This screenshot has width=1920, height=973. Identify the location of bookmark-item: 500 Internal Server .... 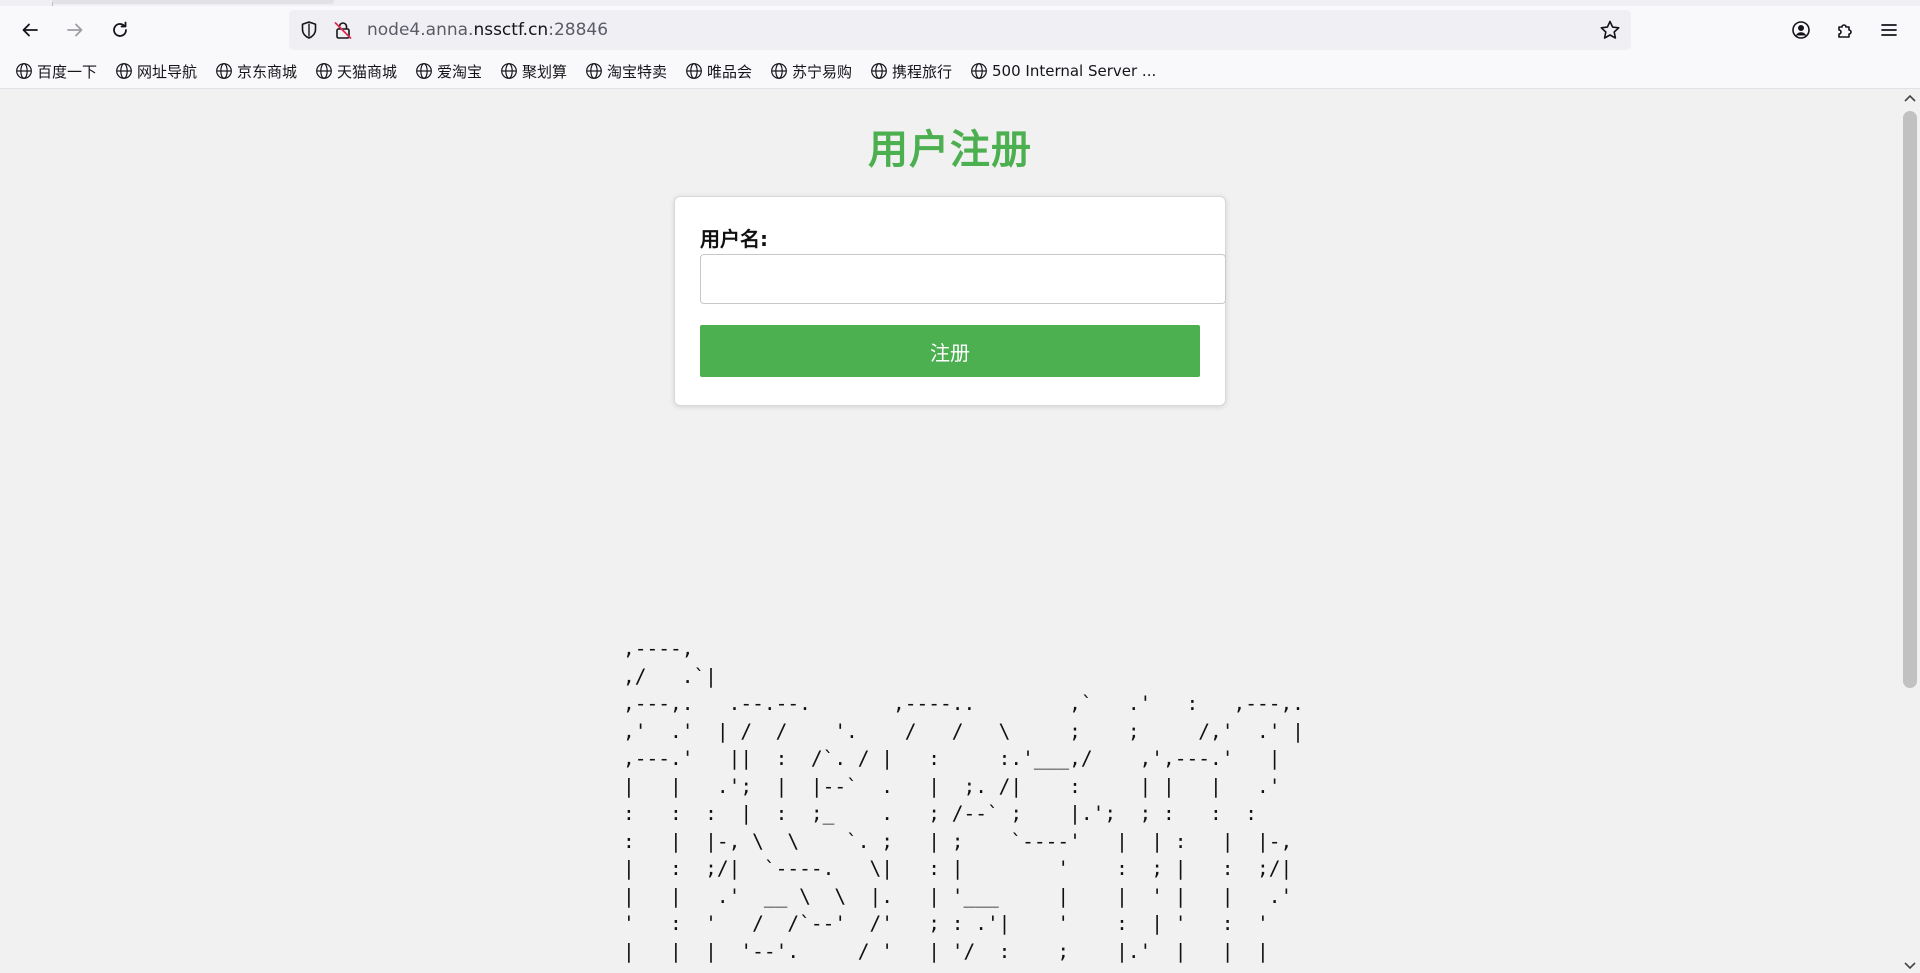
(1063, 71).